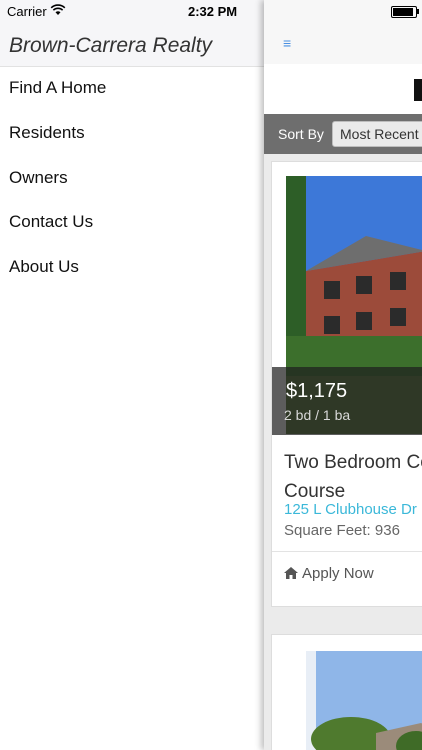 Image resolution: width=422 pixels, height=750 pixels. What do you see at coordinates (418, 90) in the screenshot?
I see `logo-icon` at bounding box center [418, 90].